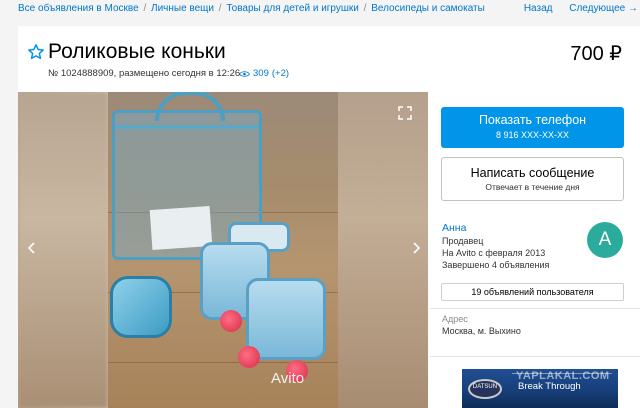 The height and width of the screenshot is (408, 640). I want to click on avito-watermark: Avito, so click(288, 378).